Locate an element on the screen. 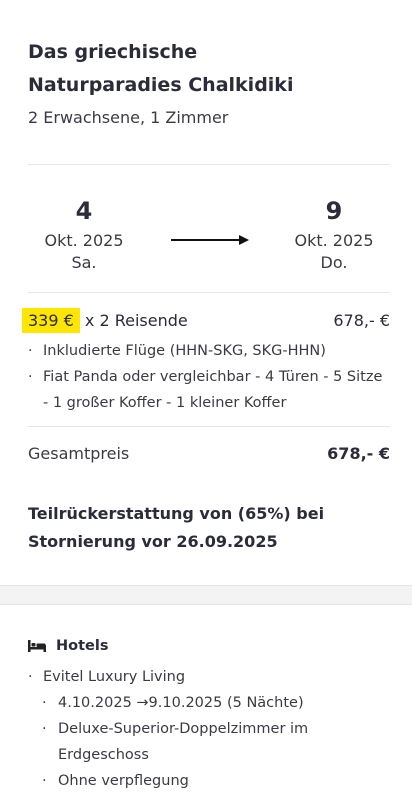 The image size is (412, 811). total-value: 678,- € is located at coordinates (358, 453).